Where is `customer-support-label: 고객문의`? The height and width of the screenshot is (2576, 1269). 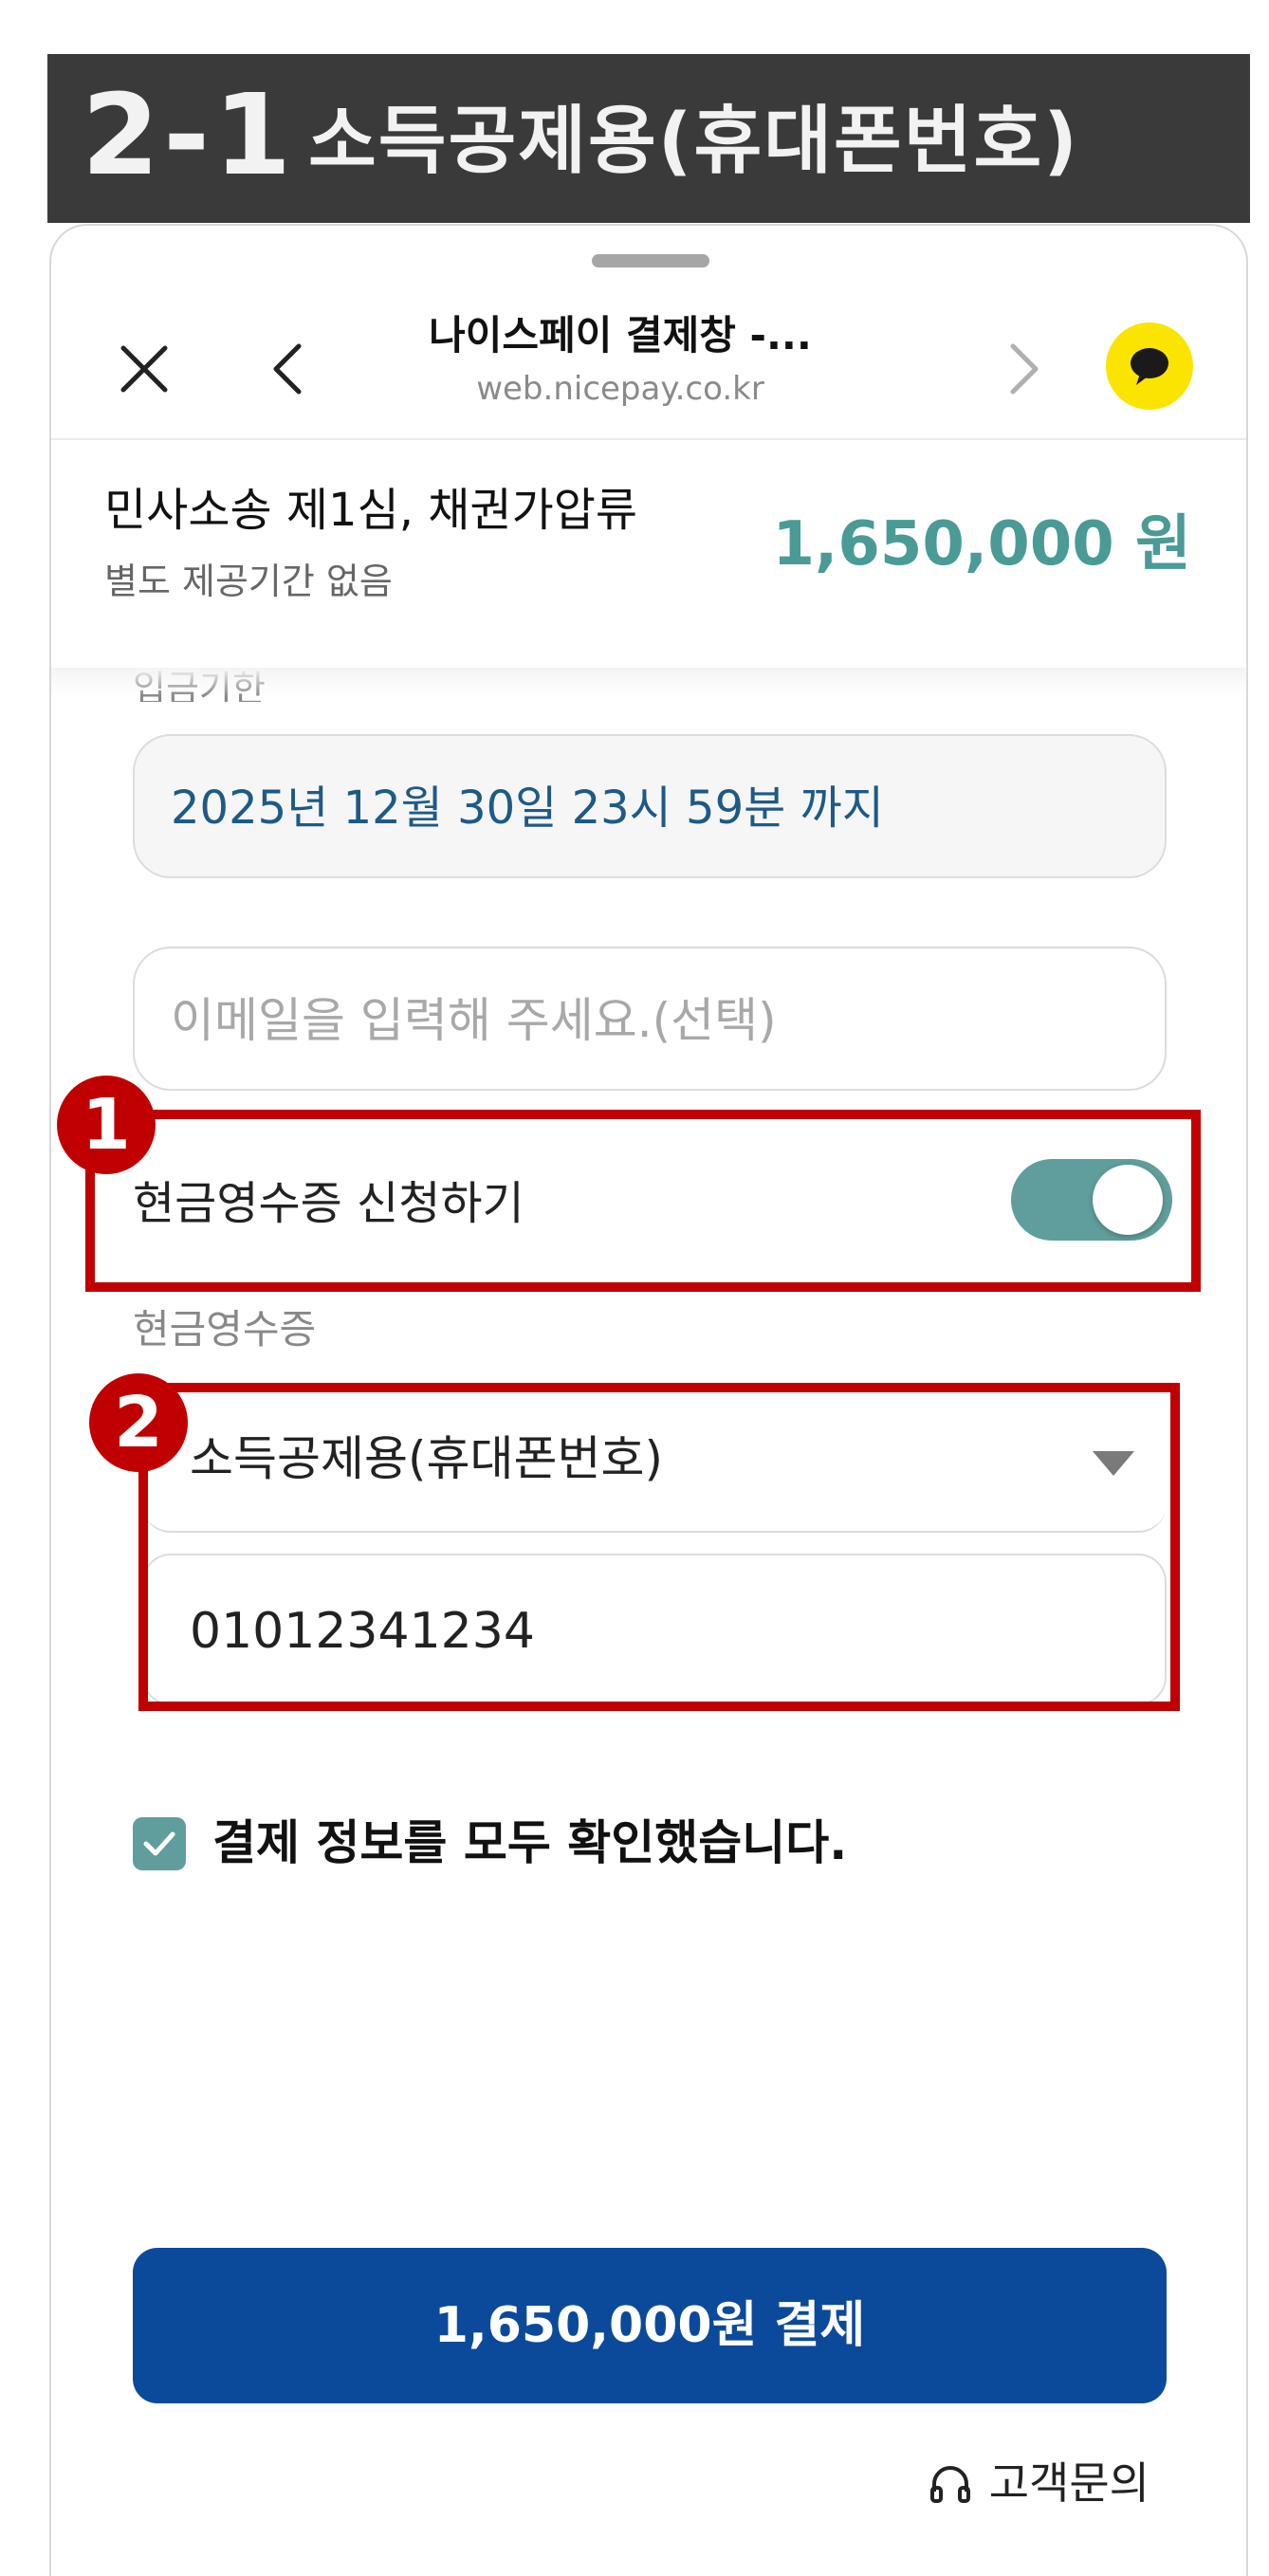 customer-support-label: 고객문의 is located at coordinates (1068, 2483).